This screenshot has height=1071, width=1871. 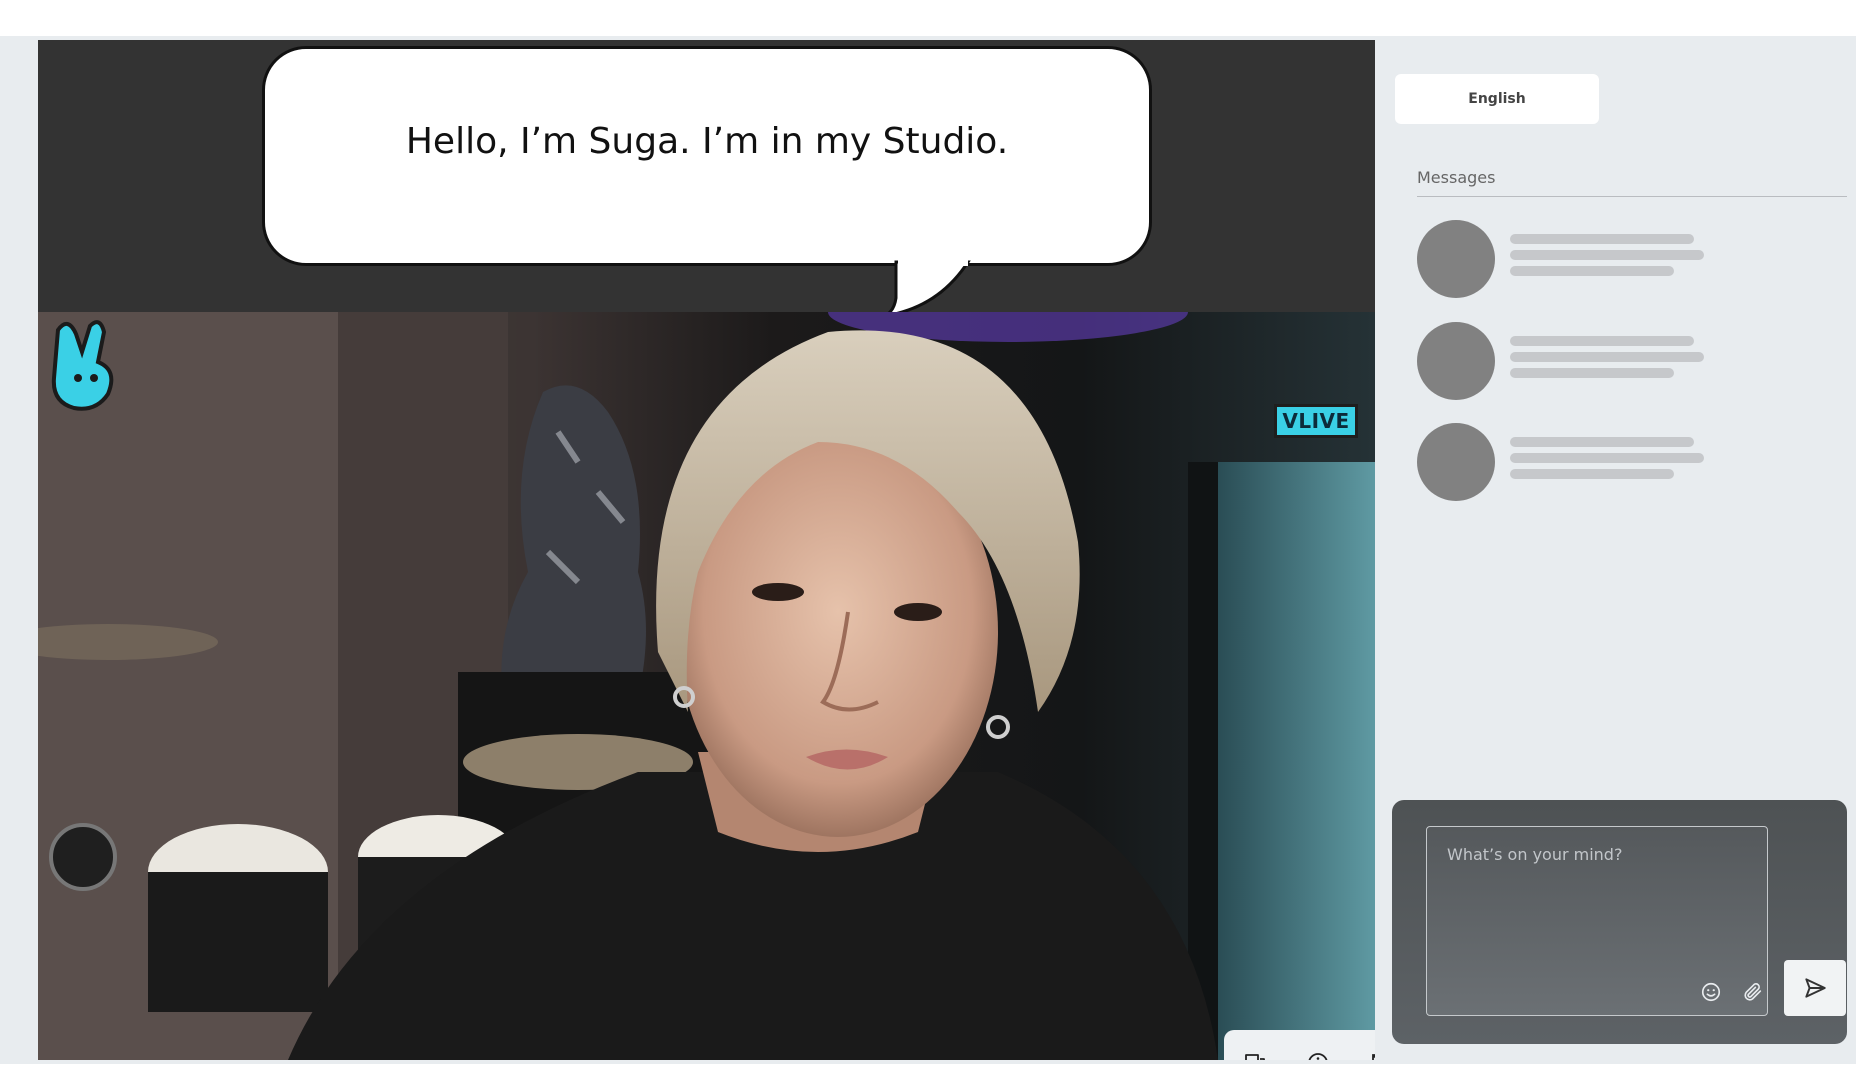 What do you see at coordinates (1318, 1056) in the screenshot?
I see `info-icon` at bounding box center [1318, 1056].